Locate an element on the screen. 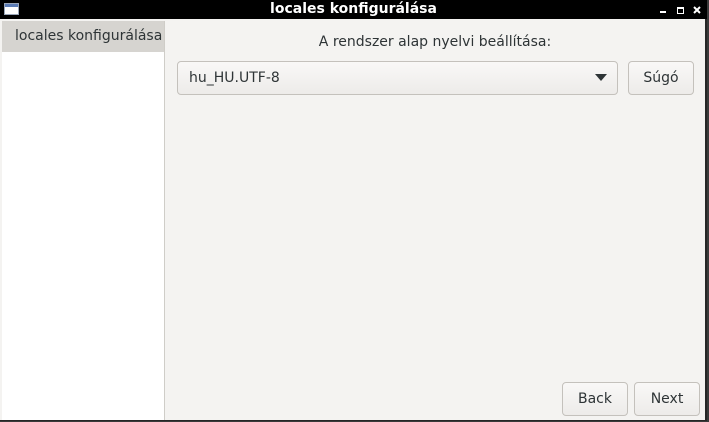 This screenshot has width=709, height=422. locale-prompt: A rendszer alap nyelvi beállítása: is located at coordinates (435, 42).